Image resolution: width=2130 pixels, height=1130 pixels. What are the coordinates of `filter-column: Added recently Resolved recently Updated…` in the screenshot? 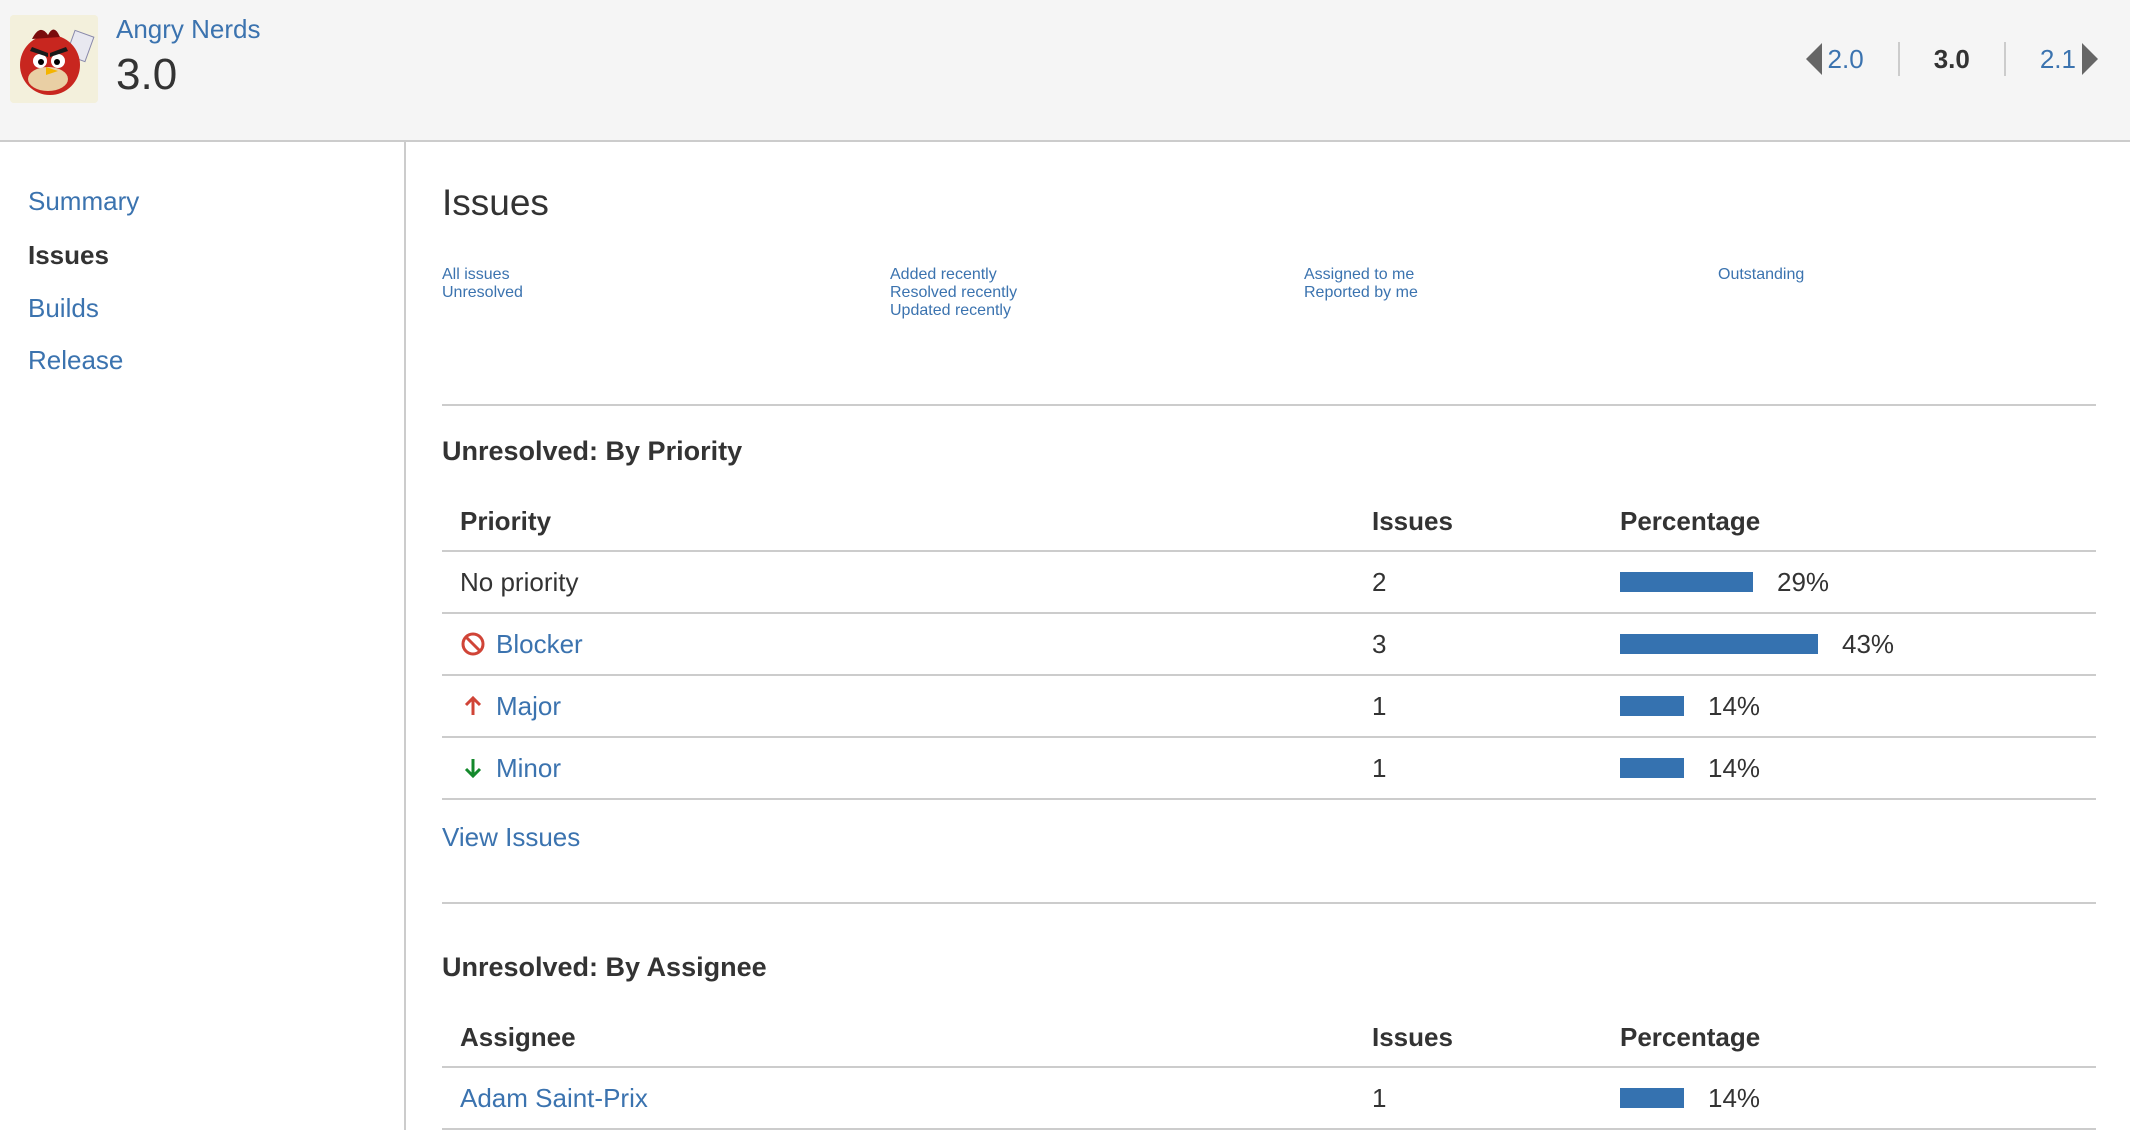 It's located at (953, 293).